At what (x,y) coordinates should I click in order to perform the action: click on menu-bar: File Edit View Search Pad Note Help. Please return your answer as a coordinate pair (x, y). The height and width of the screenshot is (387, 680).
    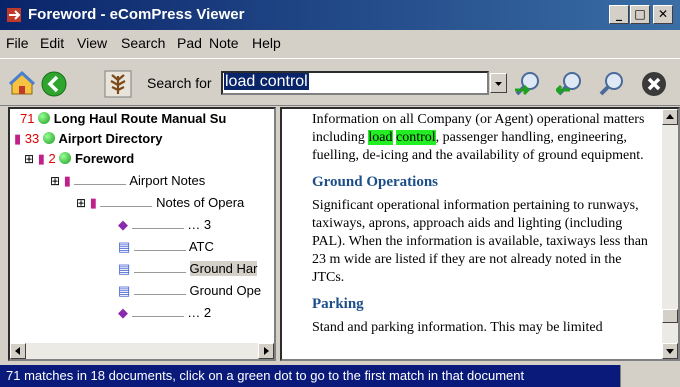
    Looking at the image, I should click on (340, 43).